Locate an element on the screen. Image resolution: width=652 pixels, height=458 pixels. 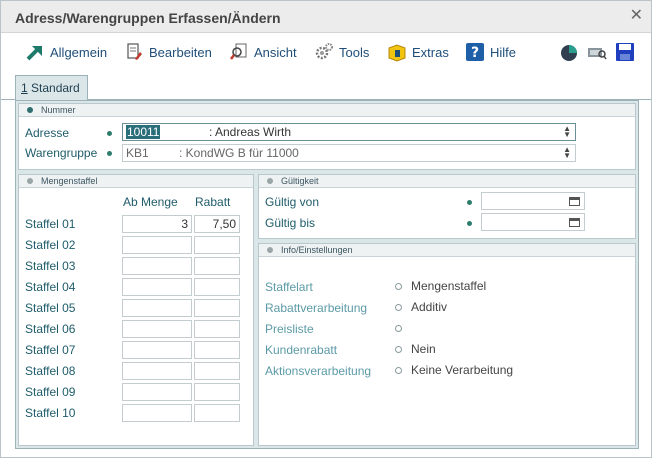
adresse-field: 10011 : Andreas Wirth ▲ ▼ is located at coordinates (349, 132).